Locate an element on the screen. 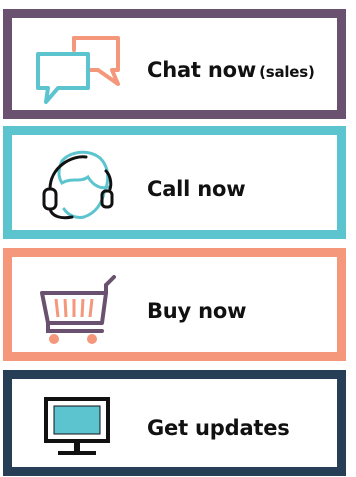  shopping-cart-icon is located at coordinates (78, 309).